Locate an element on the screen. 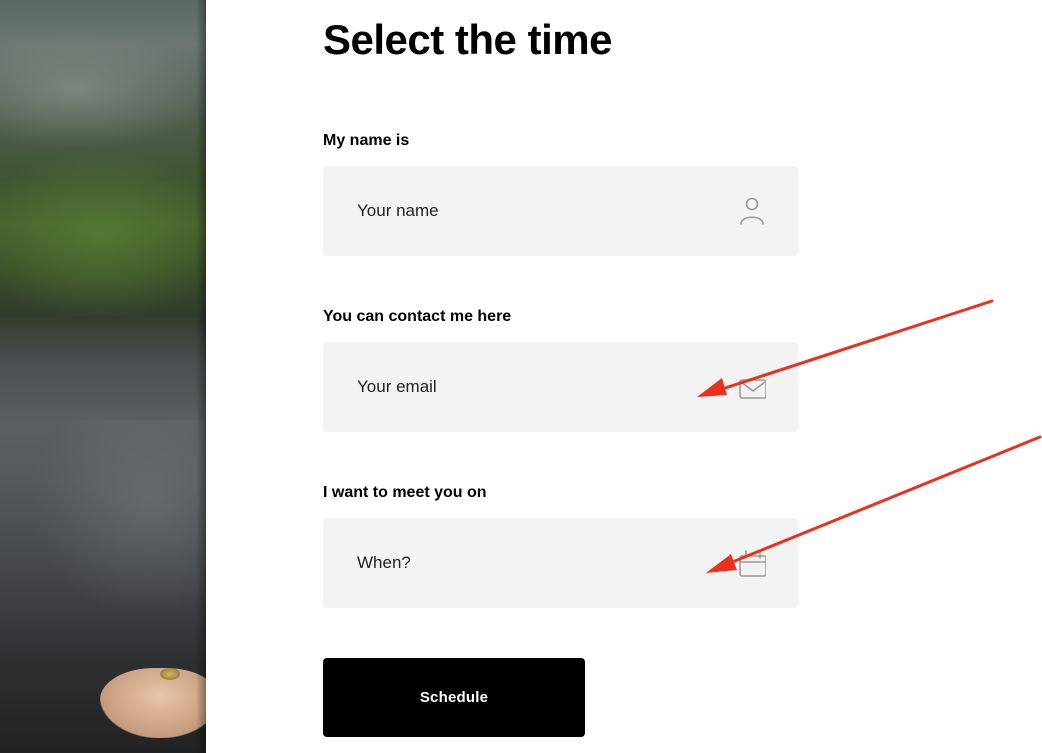 The image size is (1042, 753). contact-label: You can contact me here is located at coordinates (417, 316).